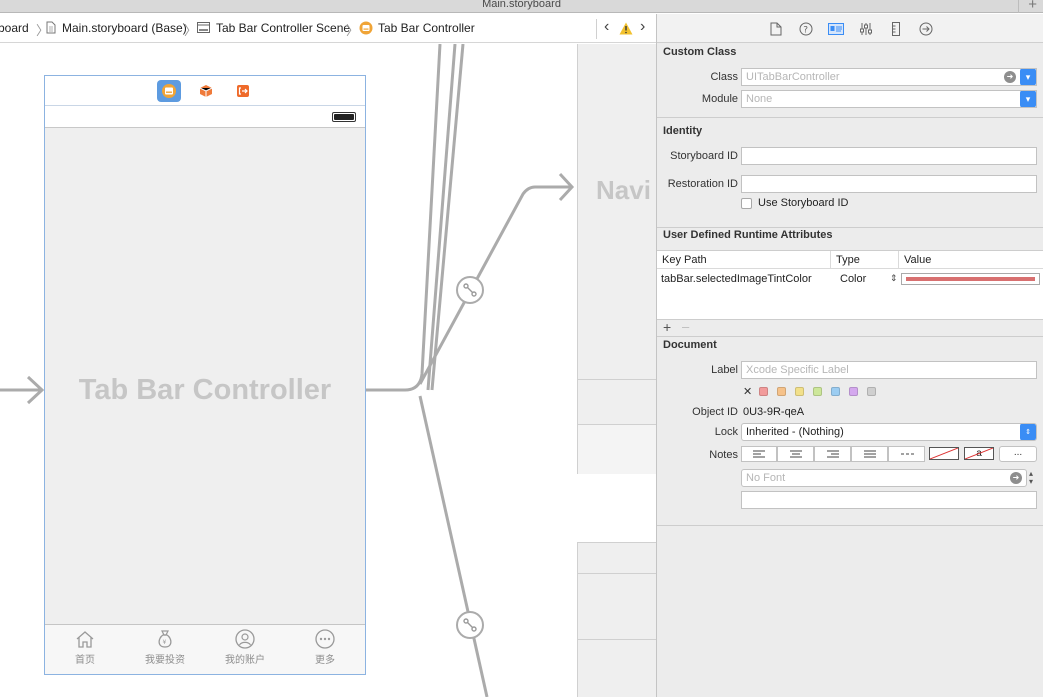 The image size is (1043, 697). I want to click on natural-align-button, so click(906, 454).